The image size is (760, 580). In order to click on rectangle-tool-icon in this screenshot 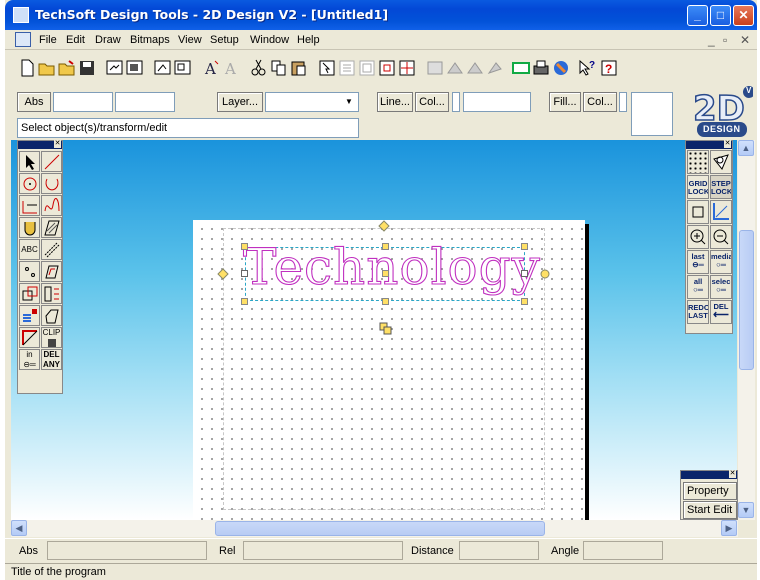, I will do `click(29, 205)`.